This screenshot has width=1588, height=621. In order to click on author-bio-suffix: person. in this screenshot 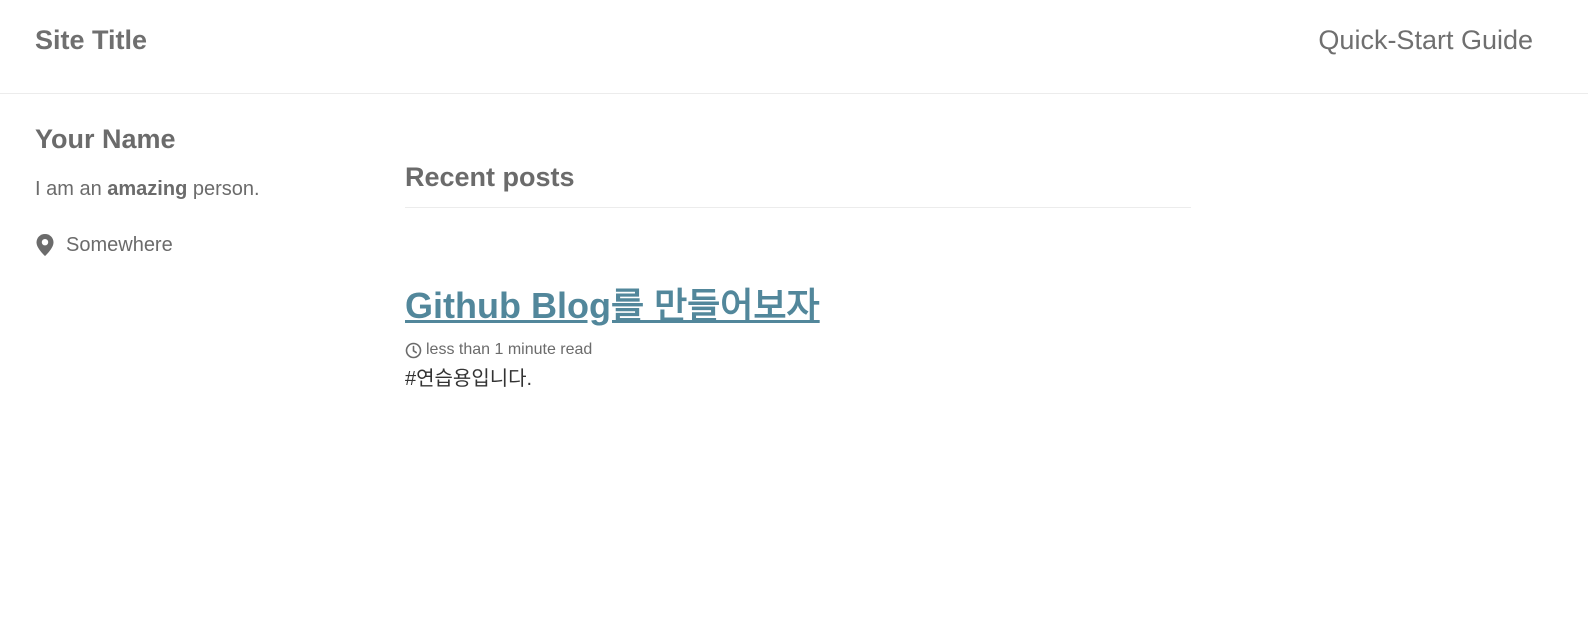, I will do `click(223, 189)`.